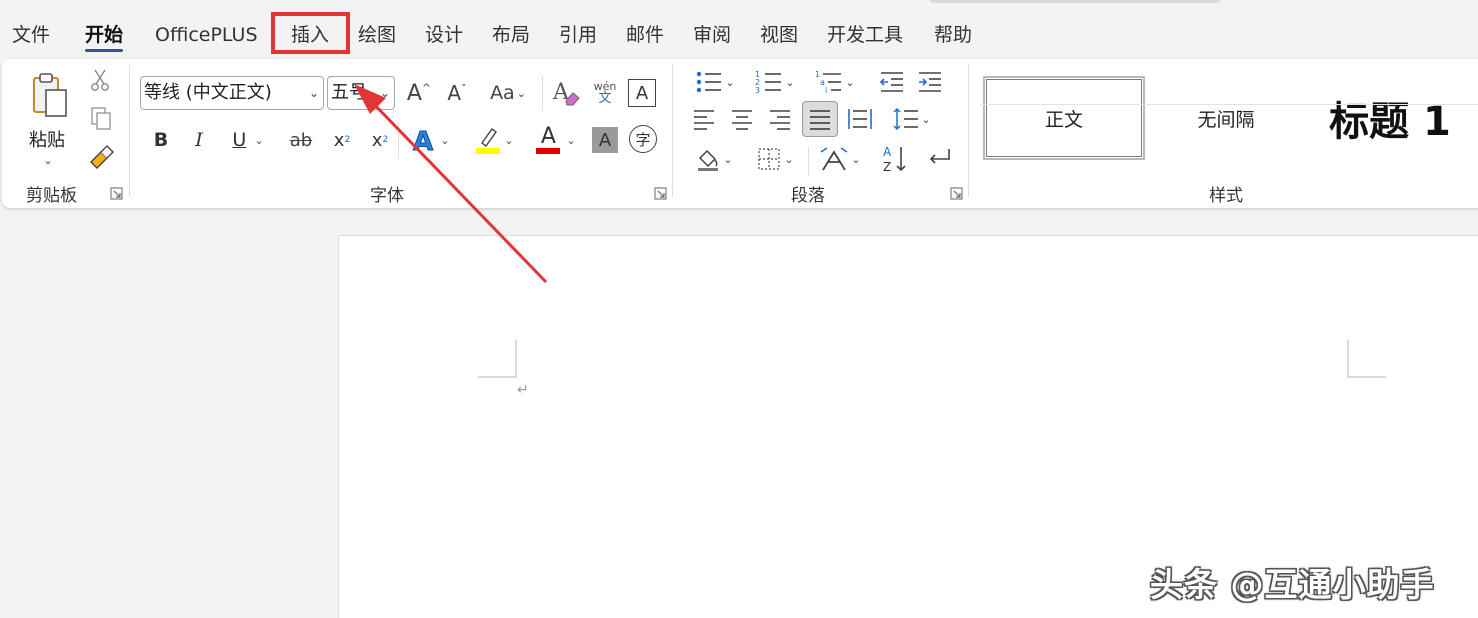 The image size is (1478, 618). Describe the element at coordinates (835, 82) in the screenshot. I see `multilevel-list-button: 1 a i ⌄` at that location.